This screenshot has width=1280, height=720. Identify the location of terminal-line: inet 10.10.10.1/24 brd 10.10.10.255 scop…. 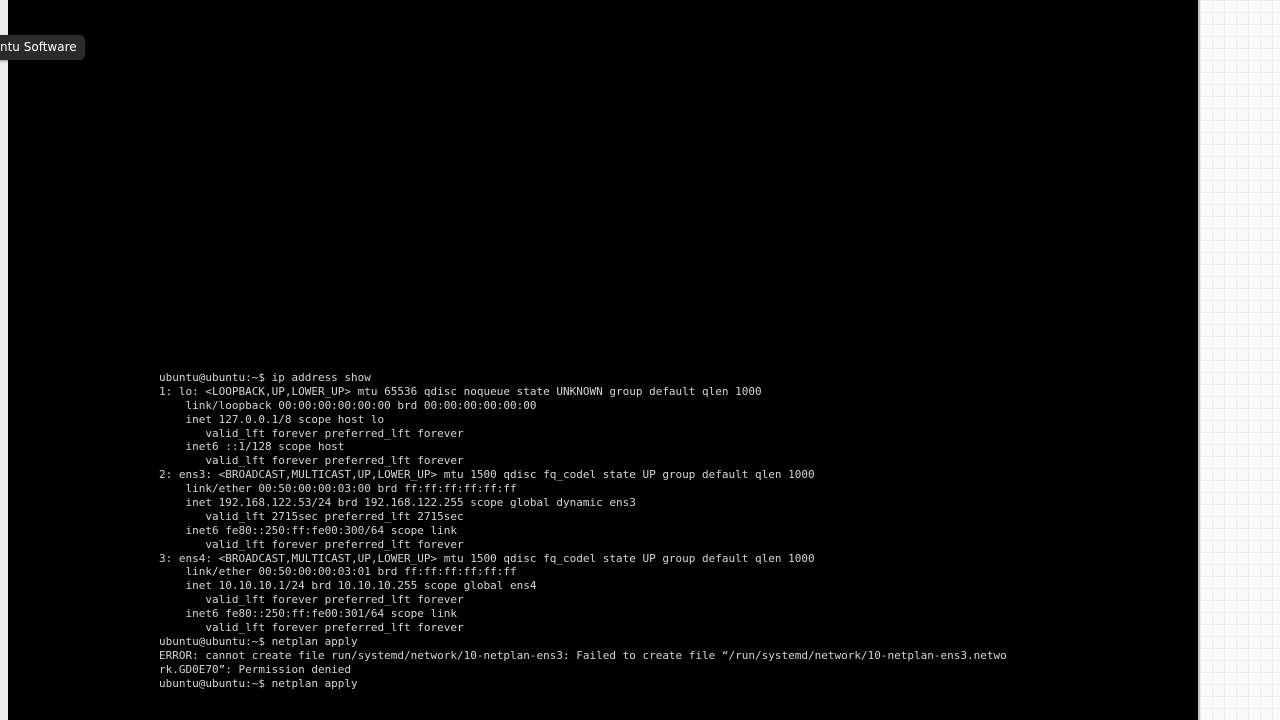
(348, 586).